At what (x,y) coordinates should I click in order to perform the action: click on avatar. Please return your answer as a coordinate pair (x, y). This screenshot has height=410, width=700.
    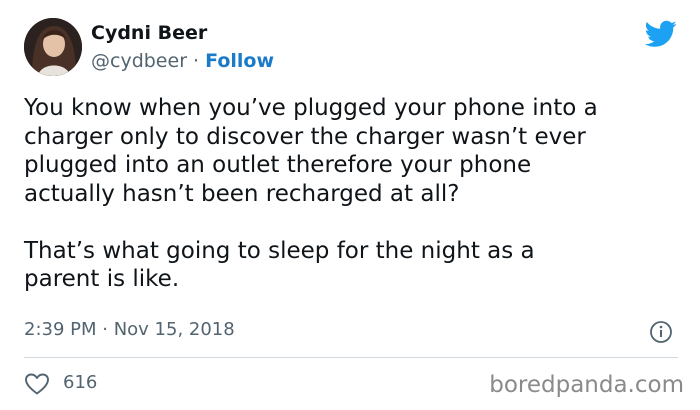
    Looking at the image, I should click on (53, 47).